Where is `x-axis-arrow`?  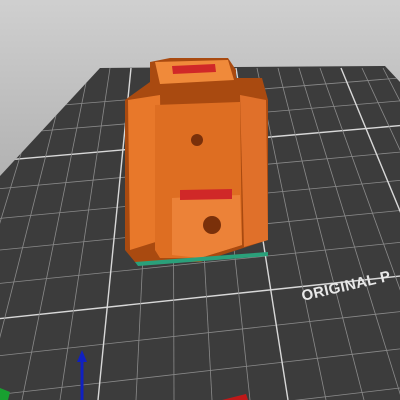
x-axis-arrow is located at coordinates (235, 397).